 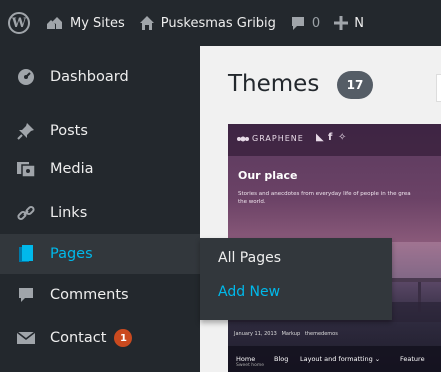 I want to click on theme-nav-feature: Feature, so click(x=412, y=359).